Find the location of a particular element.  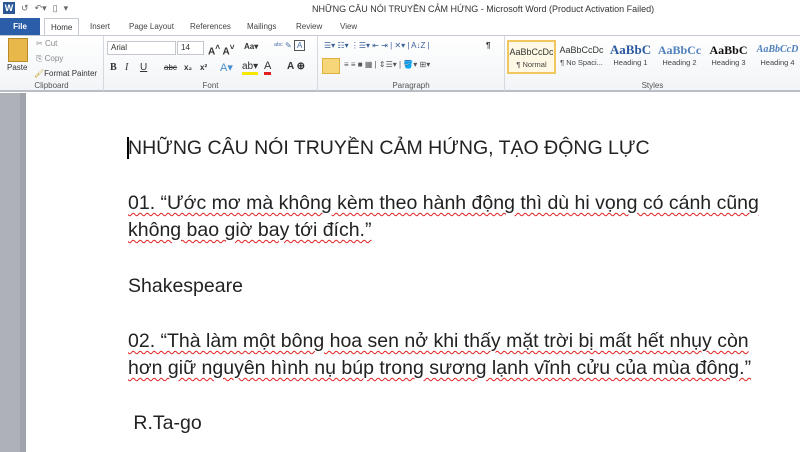

paste-icon is located at coordinates (18, 50).